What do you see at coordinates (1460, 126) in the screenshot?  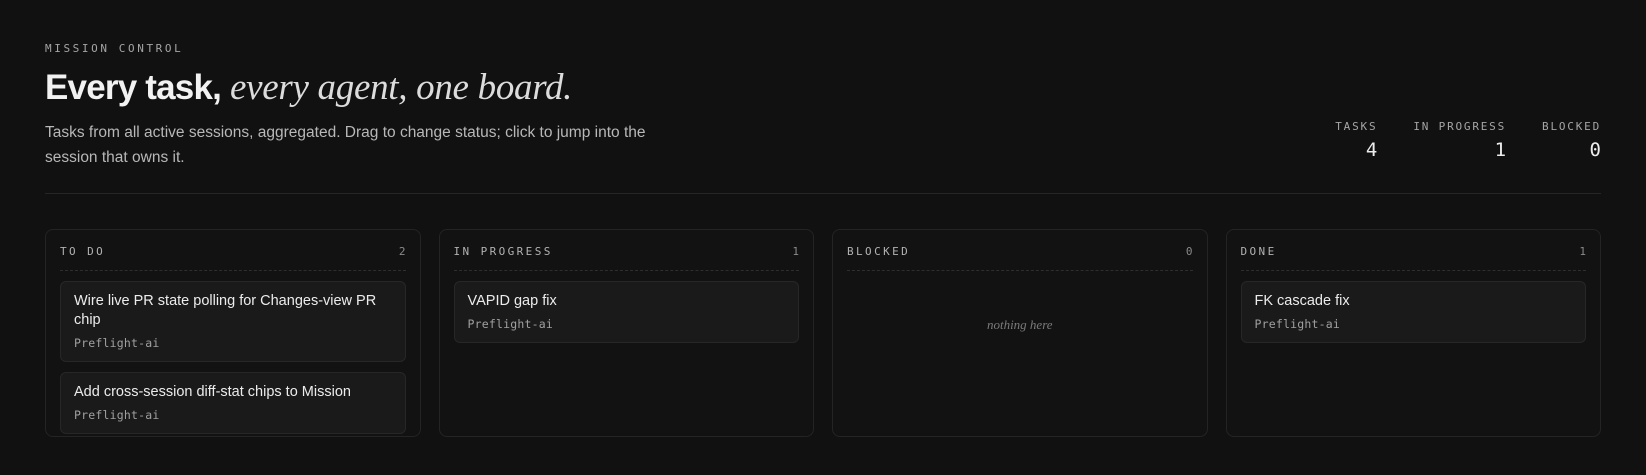 I see `stat-label: IN PROGRESS` at bounding box center [1460, 126].